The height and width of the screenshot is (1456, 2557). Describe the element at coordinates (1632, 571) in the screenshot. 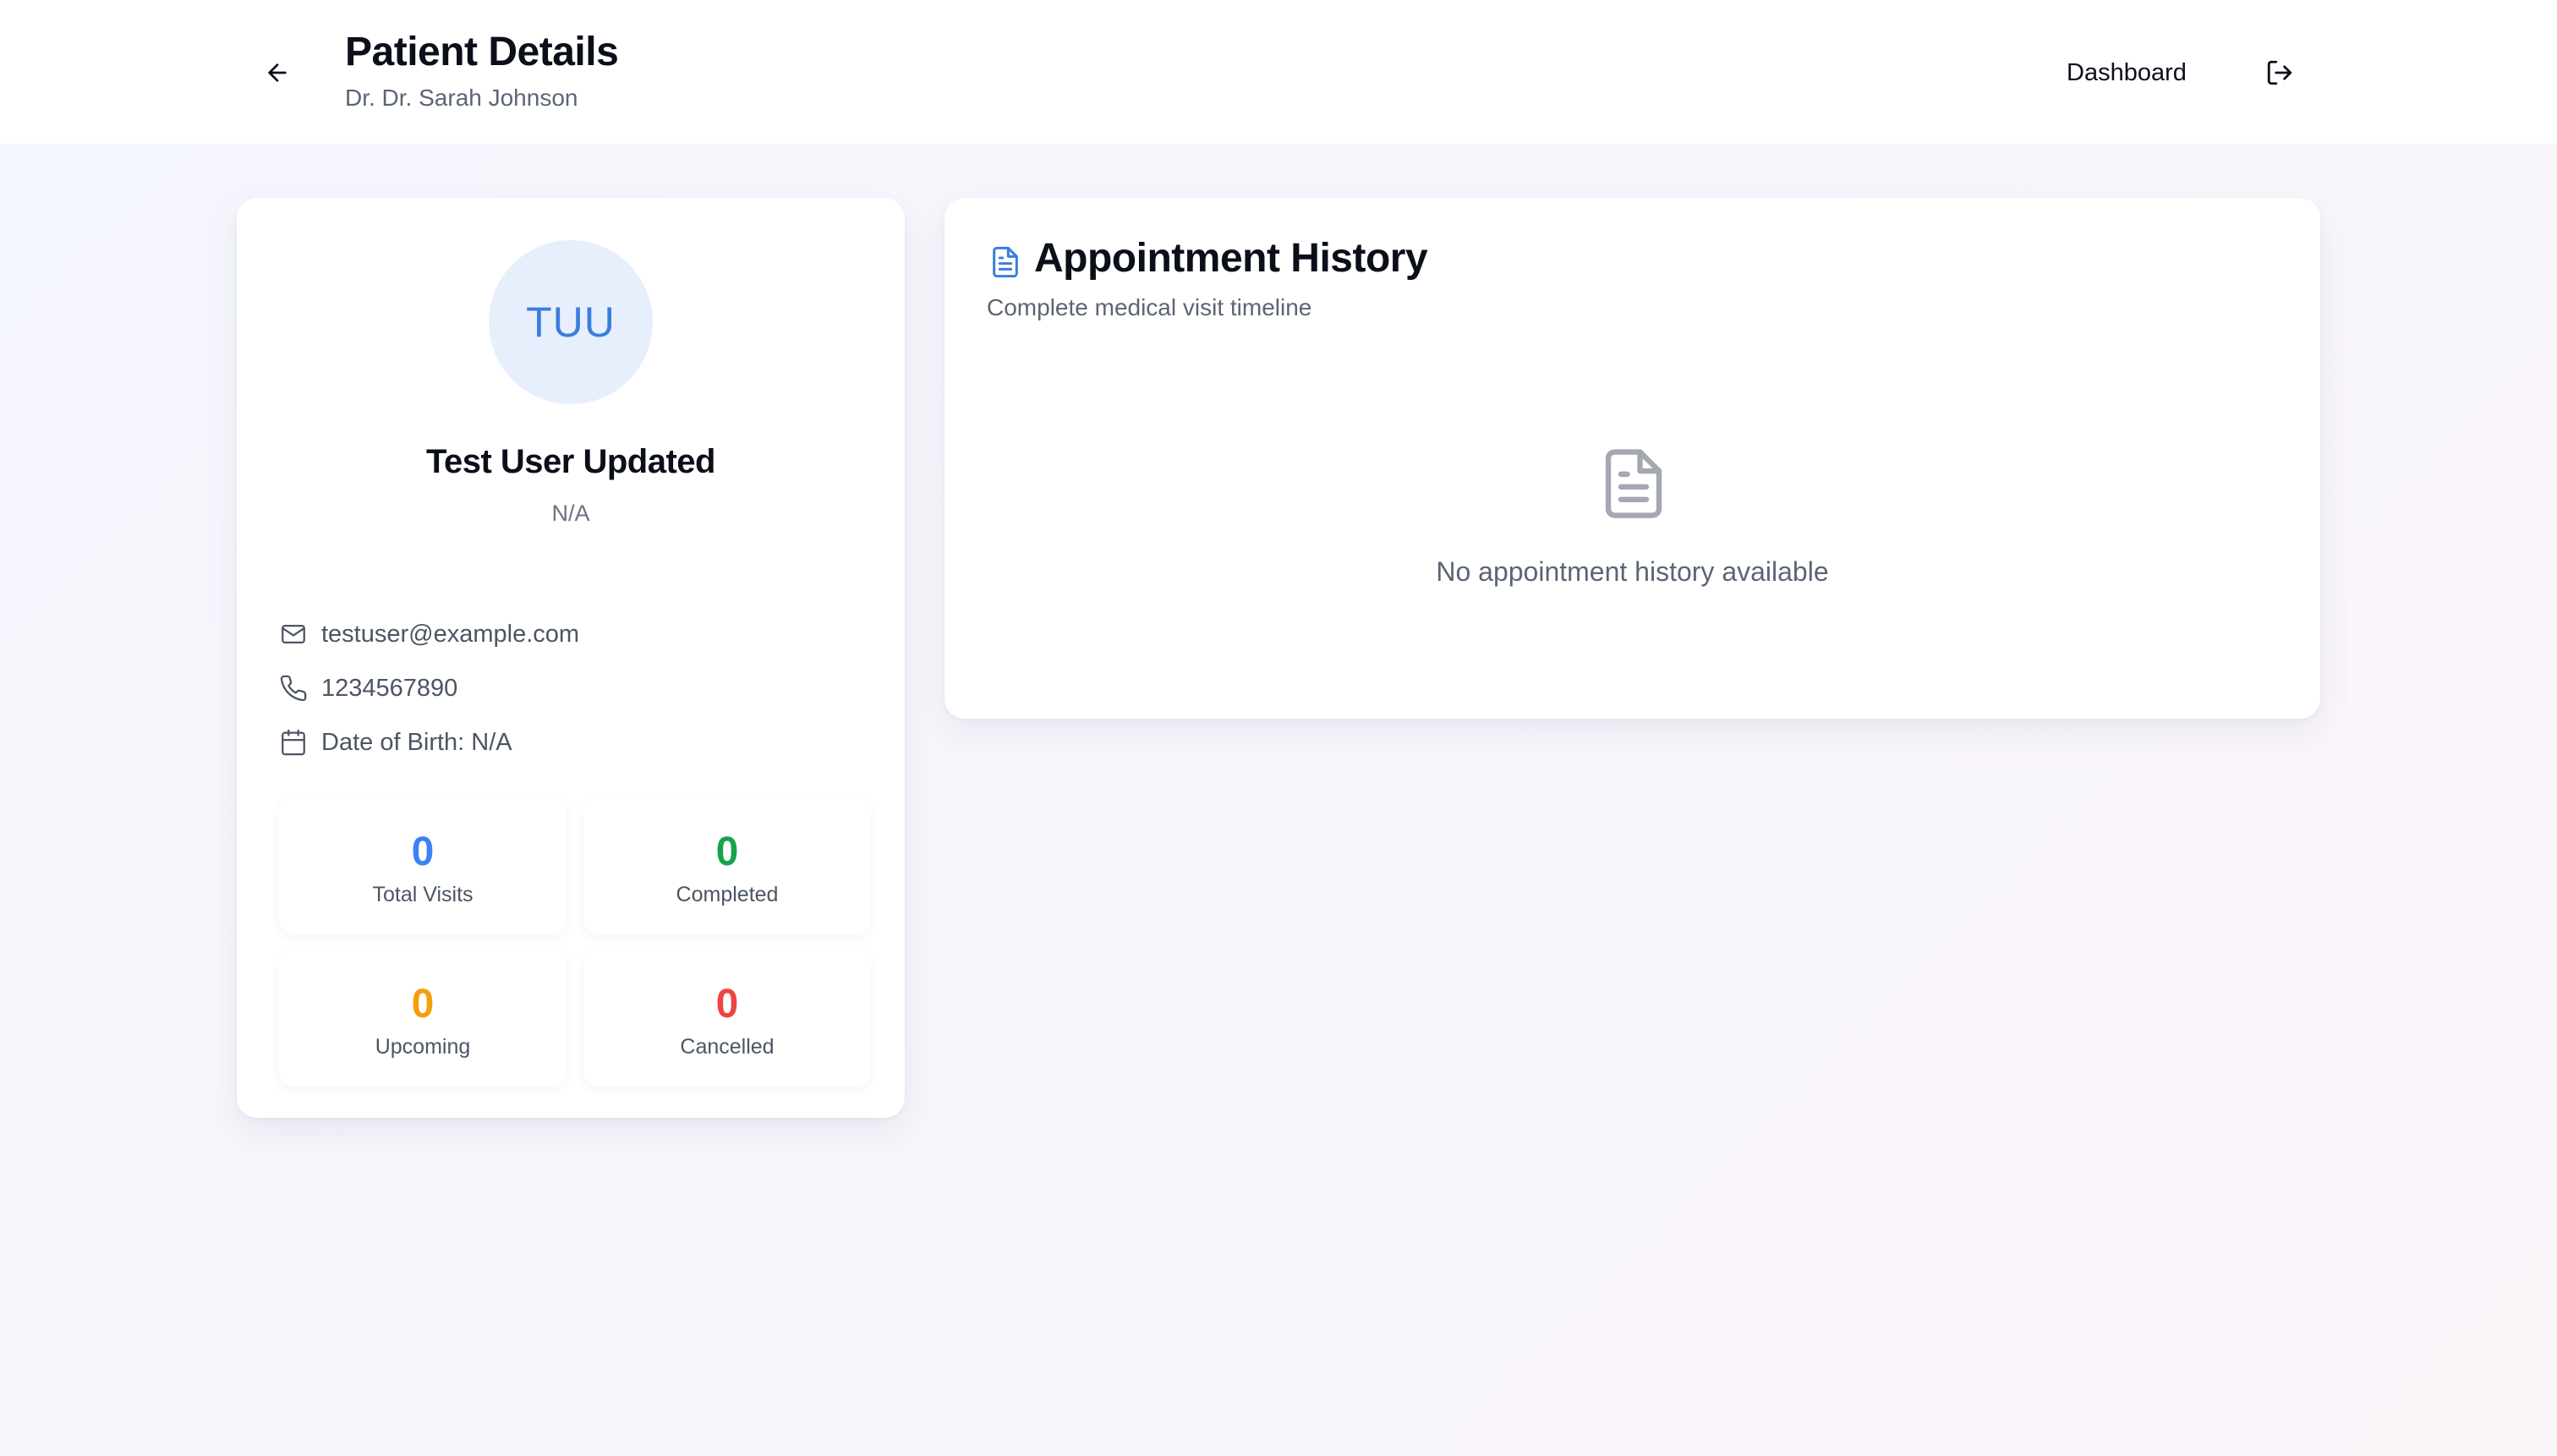

I see `empty-history-message: No appointment history available` at that location.